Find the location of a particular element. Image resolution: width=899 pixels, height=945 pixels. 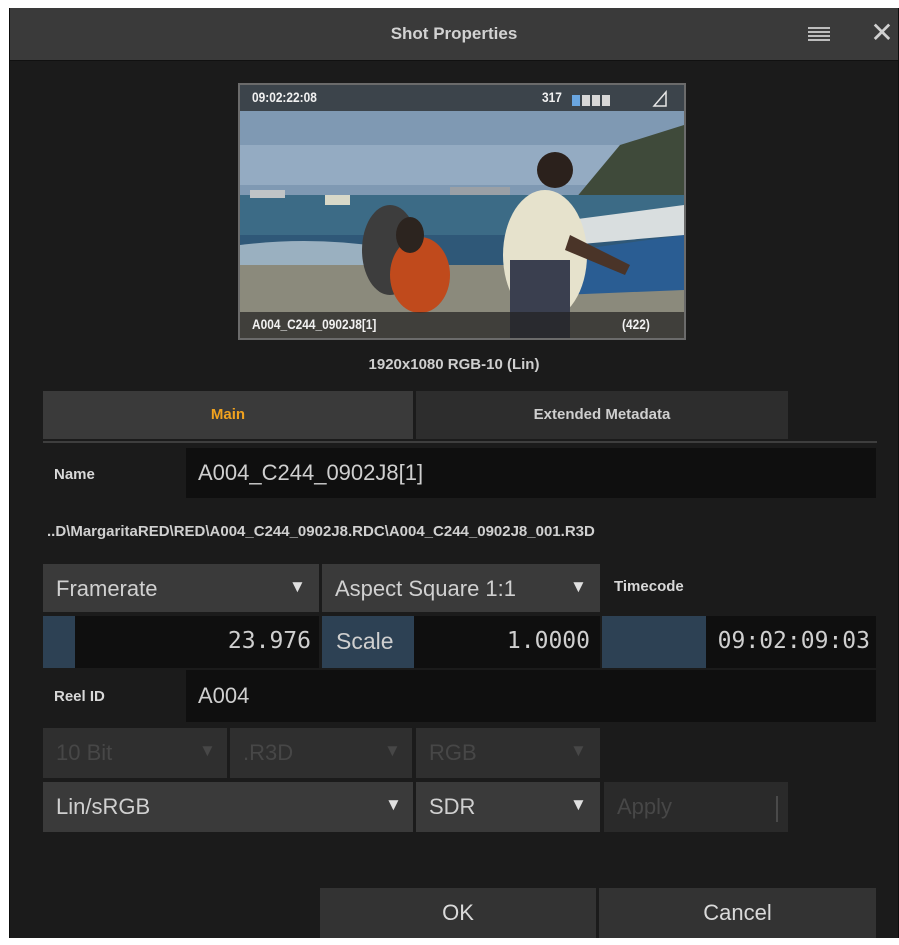

framerate-slider-handle is located at coordinates (59, 642).